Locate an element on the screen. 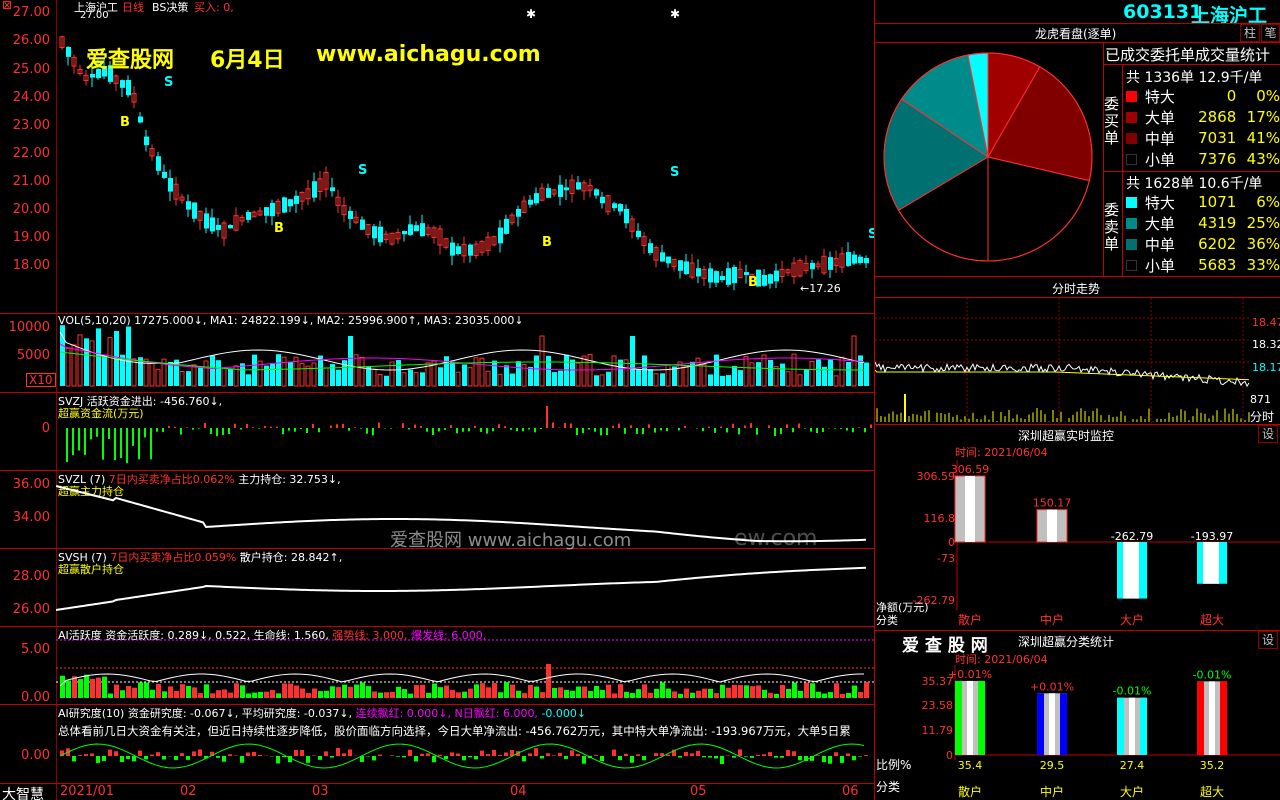 This screenshot has width=1280, height=800. monitor-settings-button: 设 is located at coordinates (1268, 434).